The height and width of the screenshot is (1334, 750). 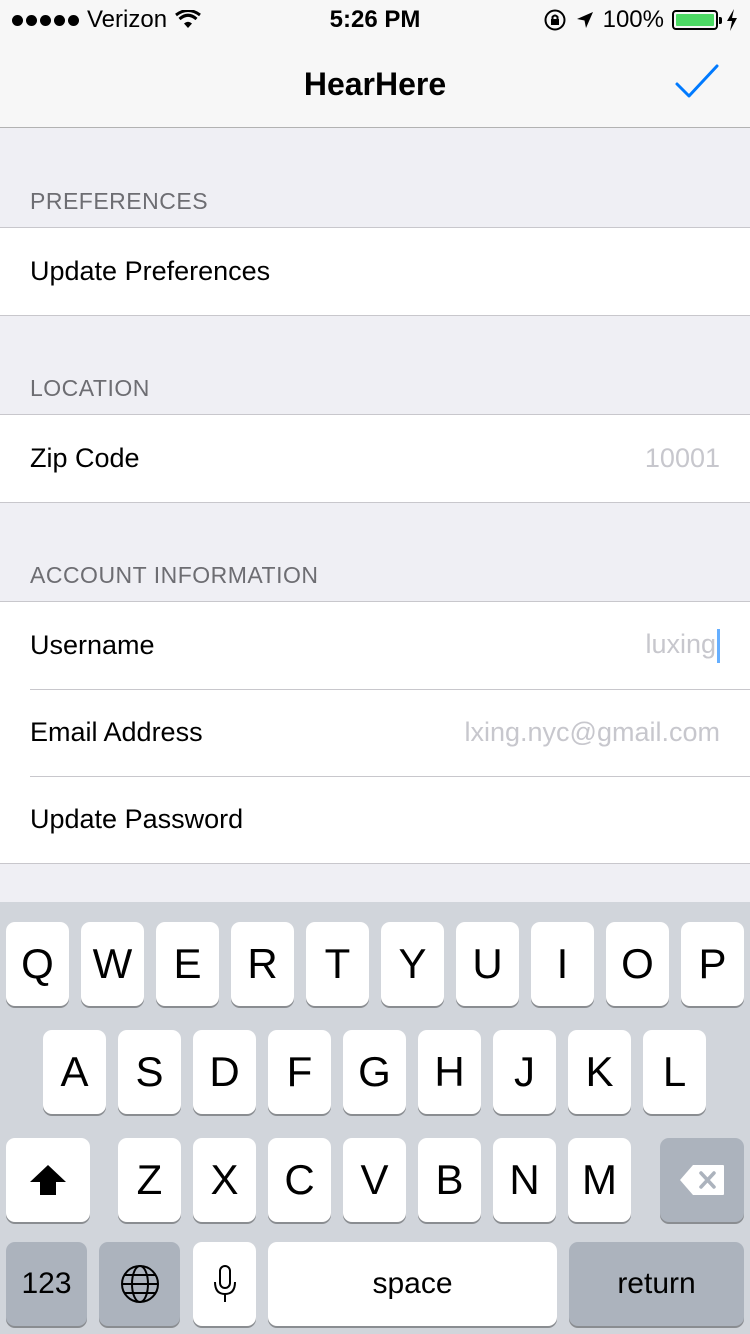 I want to click on email-row: Email Address lxing.nyc@gmail.com, so click(x=375, y=732).